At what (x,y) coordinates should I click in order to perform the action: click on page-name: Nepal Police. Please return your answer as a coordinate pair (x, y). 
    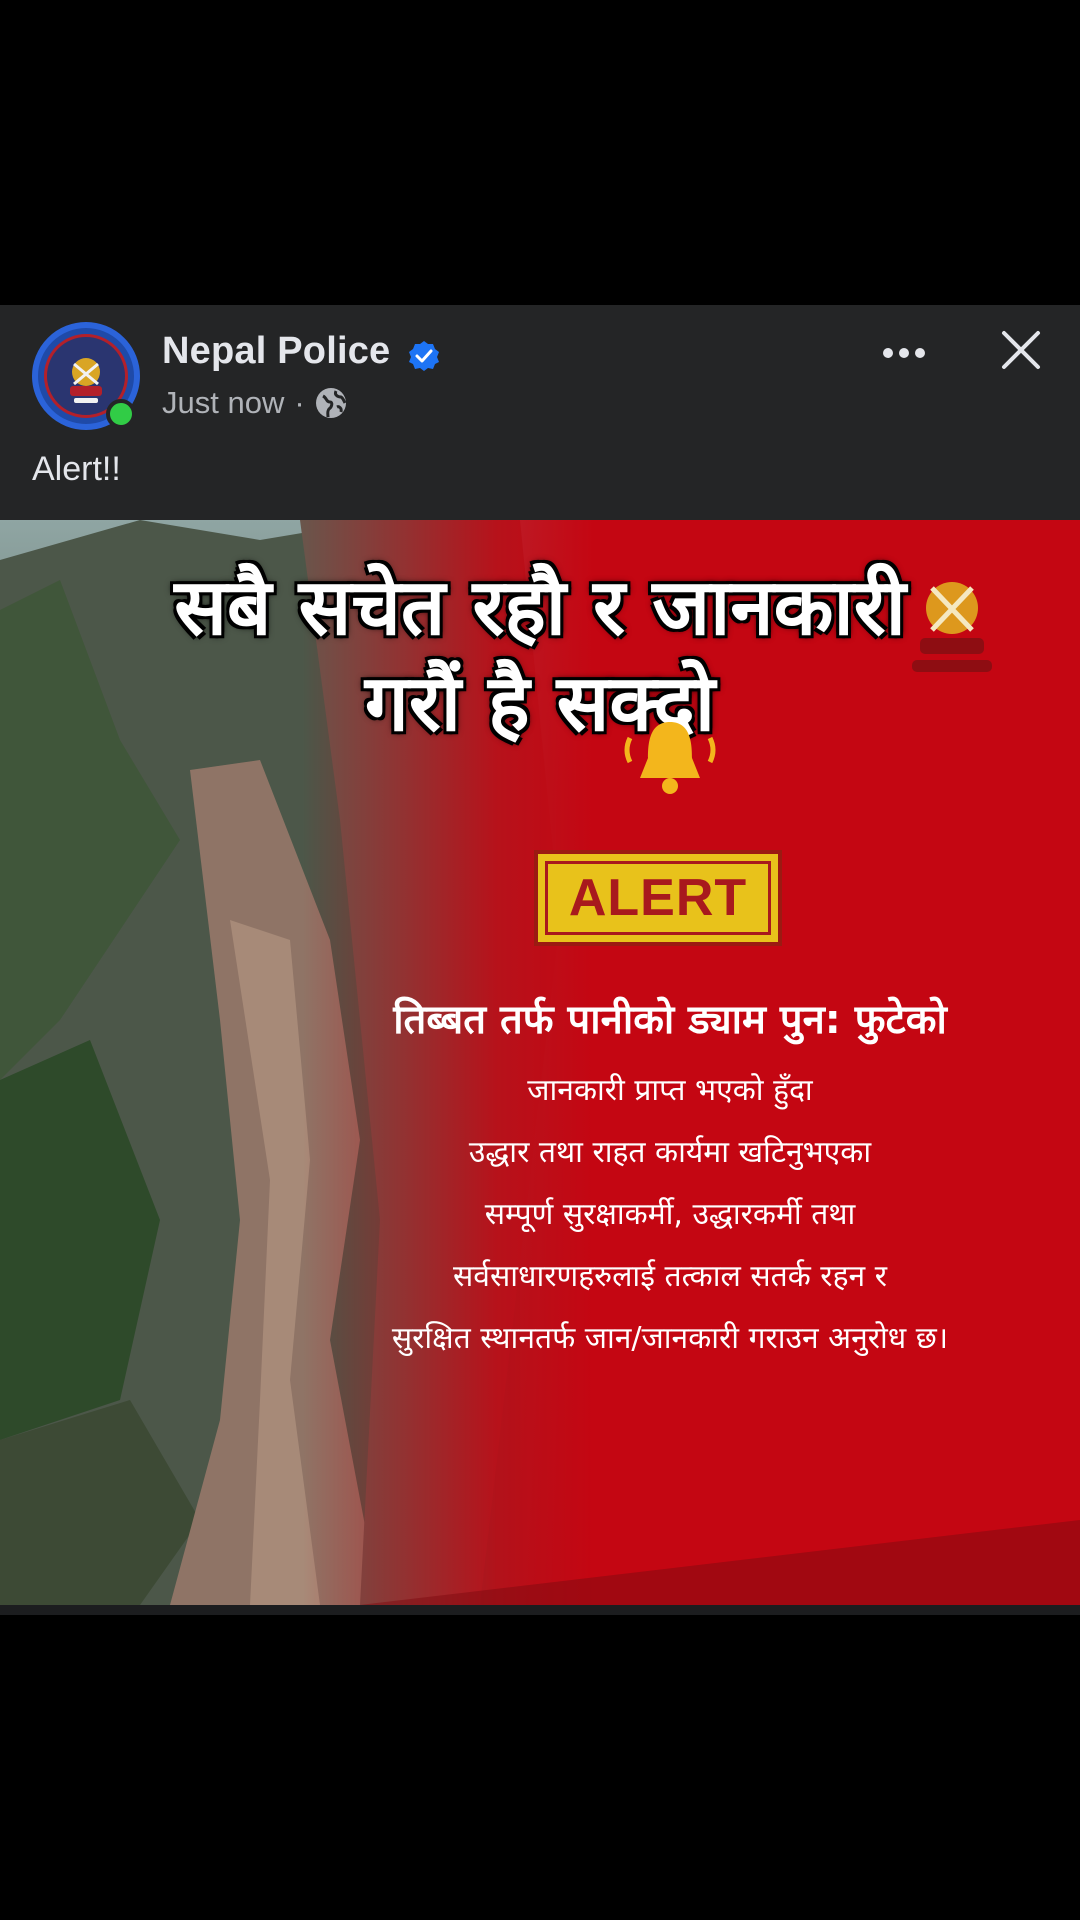
    Looking at the image, I should click on (276, 351).